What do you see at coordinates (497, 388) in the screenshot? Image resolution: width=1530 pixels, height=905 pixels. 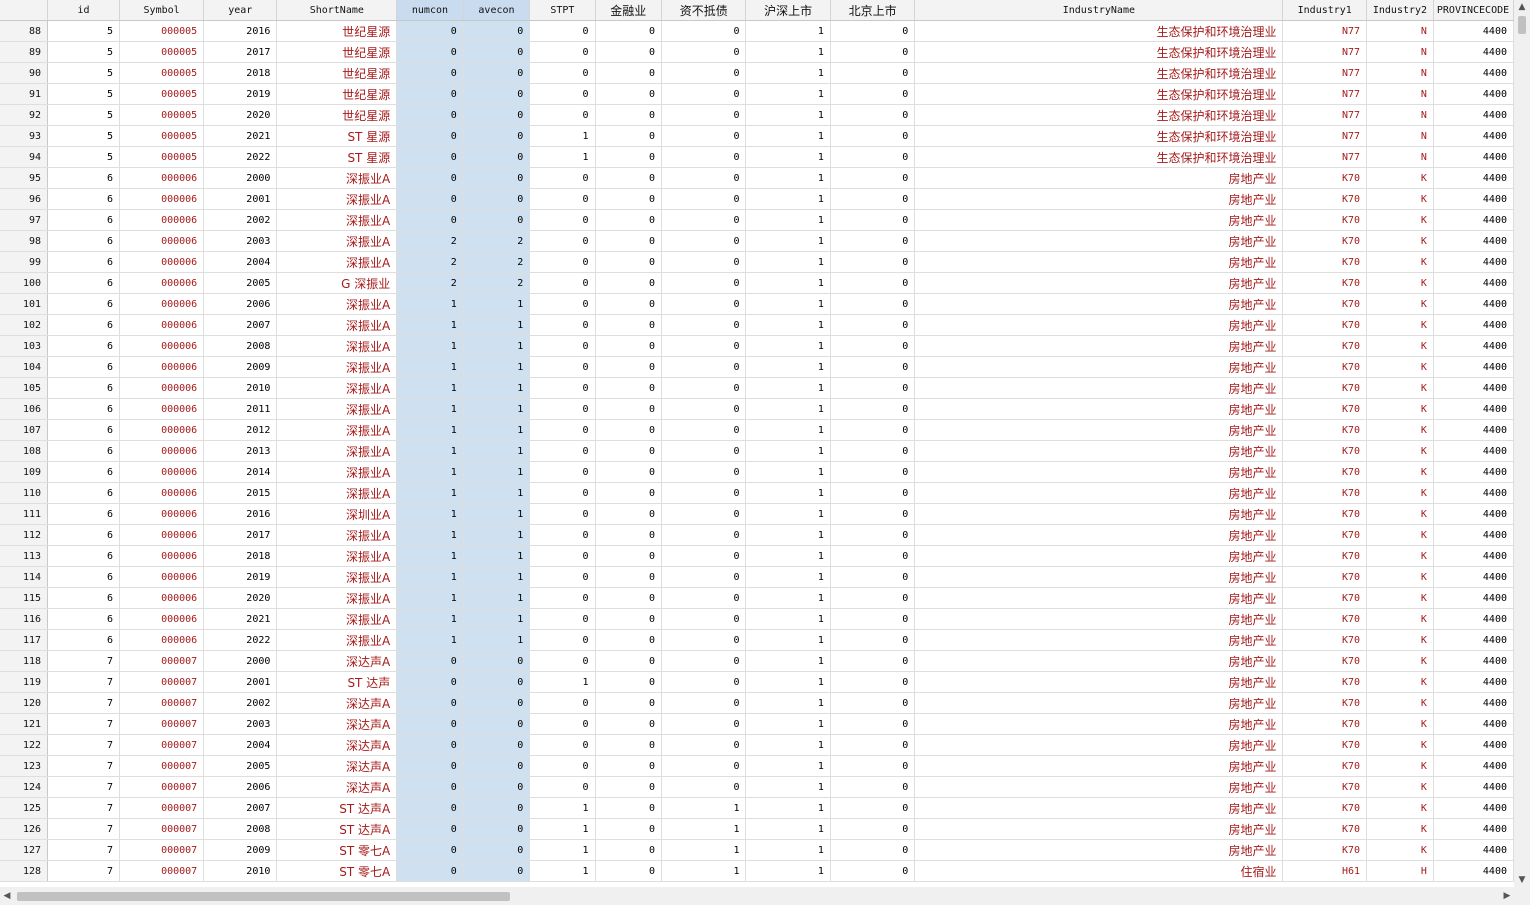 I see `cell-avecon: 1` at bounding box center [497, 388].